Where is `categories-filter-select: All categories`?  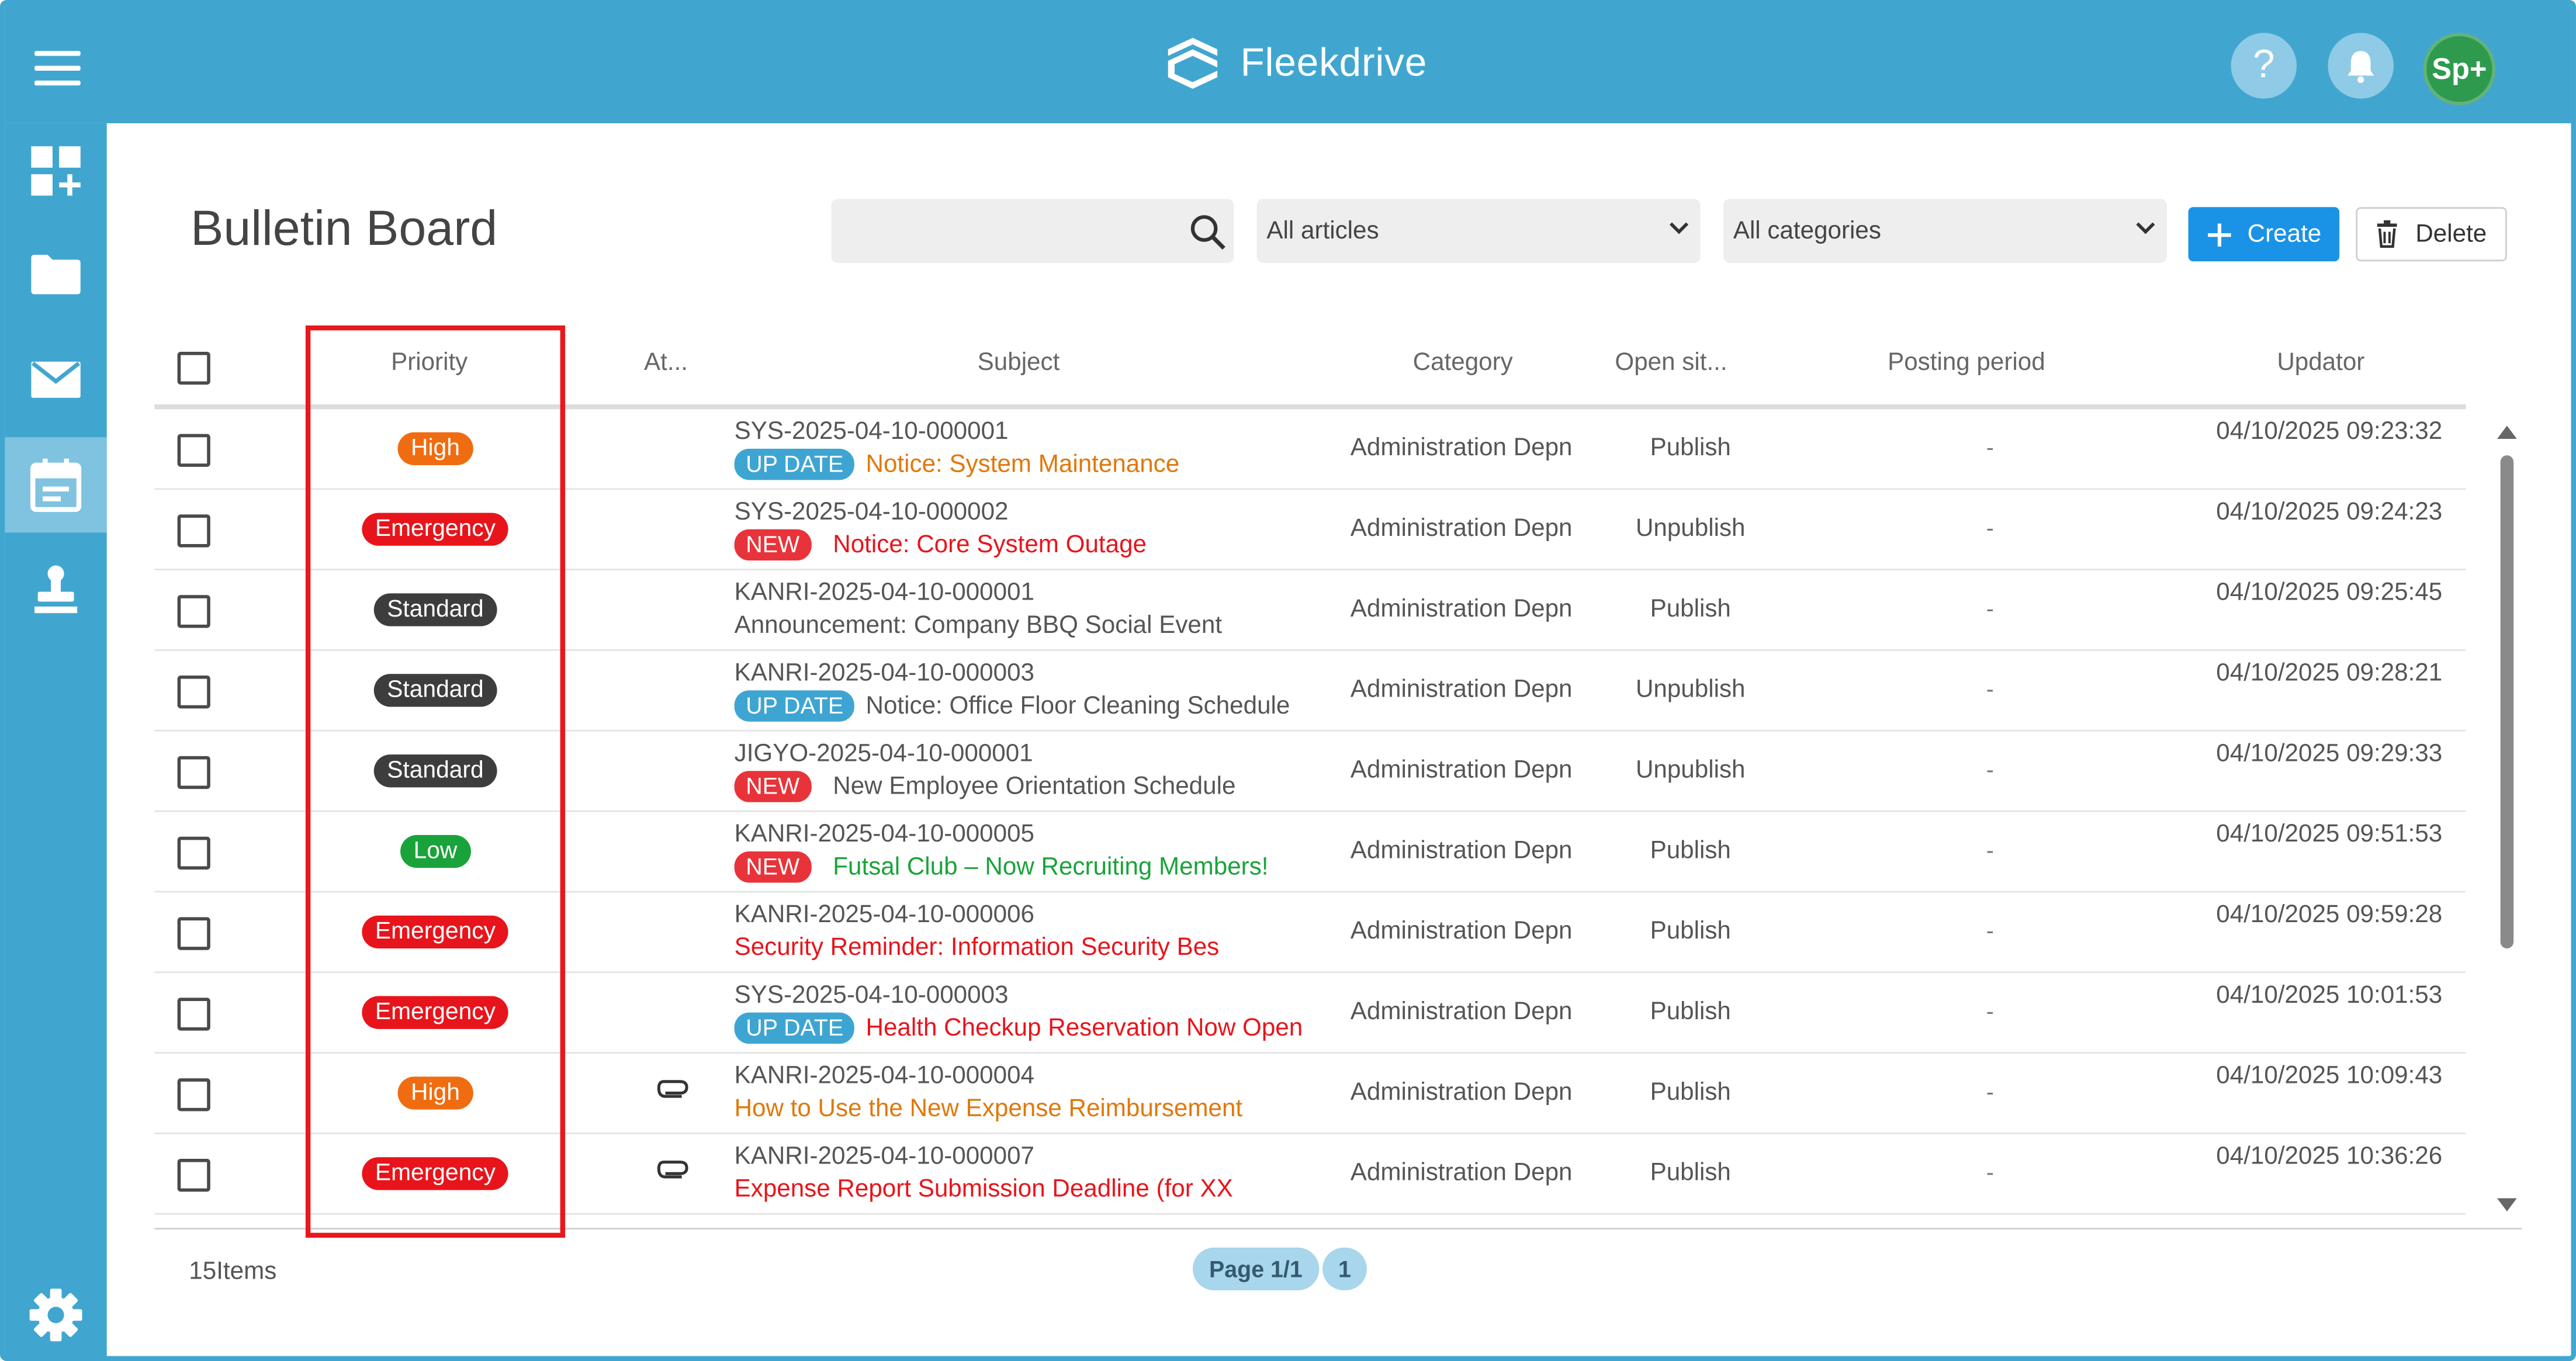
categories-filter-select: All categories is located at coordinates (1945, 231).